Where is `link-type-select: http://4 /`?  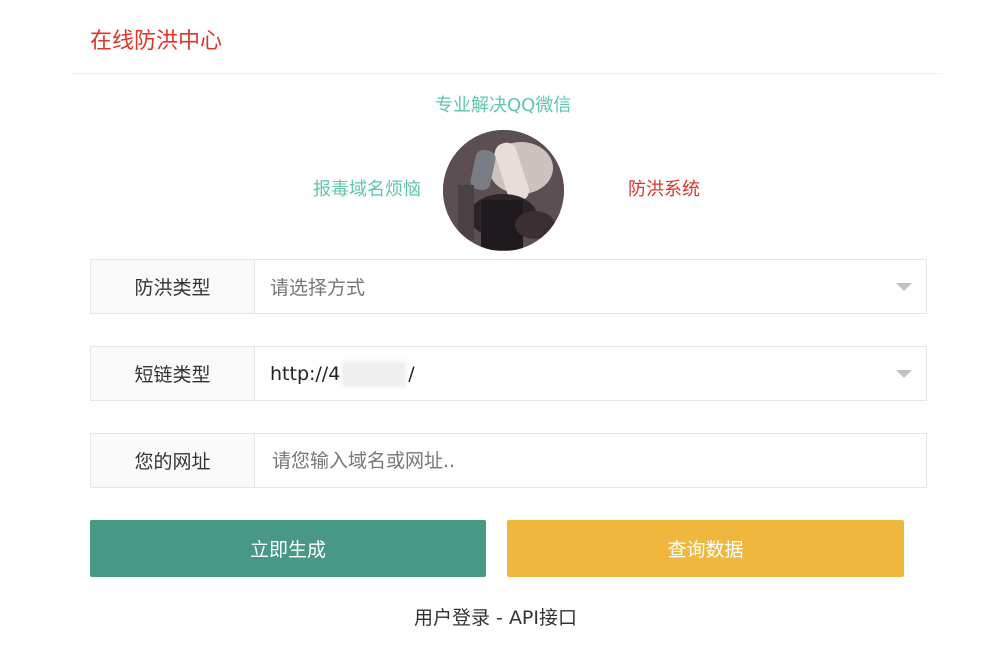
link-type-select: http://4 / is located at coordinates (590, 373).